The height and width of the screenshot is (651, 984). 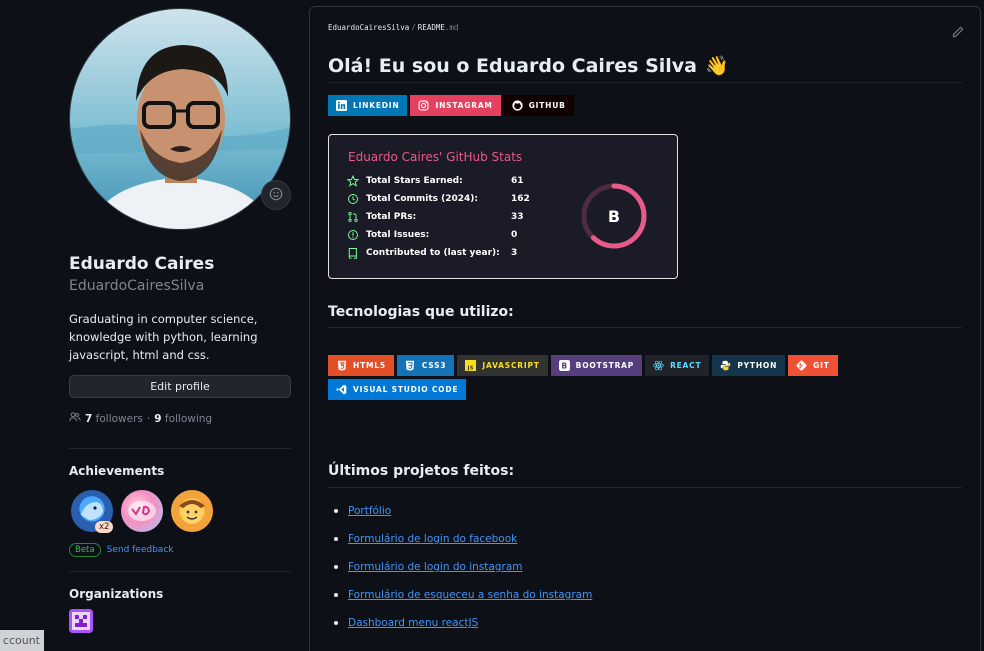 What do you see at coordinates (341, 365) in the screenshot?
I see `html5-icon` at bounding box center [341, 365].